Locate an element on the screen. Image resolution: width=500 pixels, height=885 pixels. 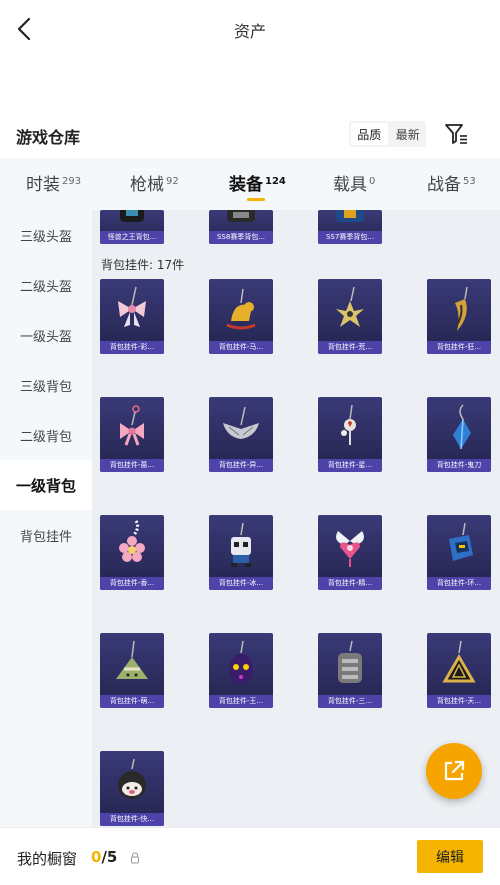
tab-count: 124 is located at coordinates (275, 181).